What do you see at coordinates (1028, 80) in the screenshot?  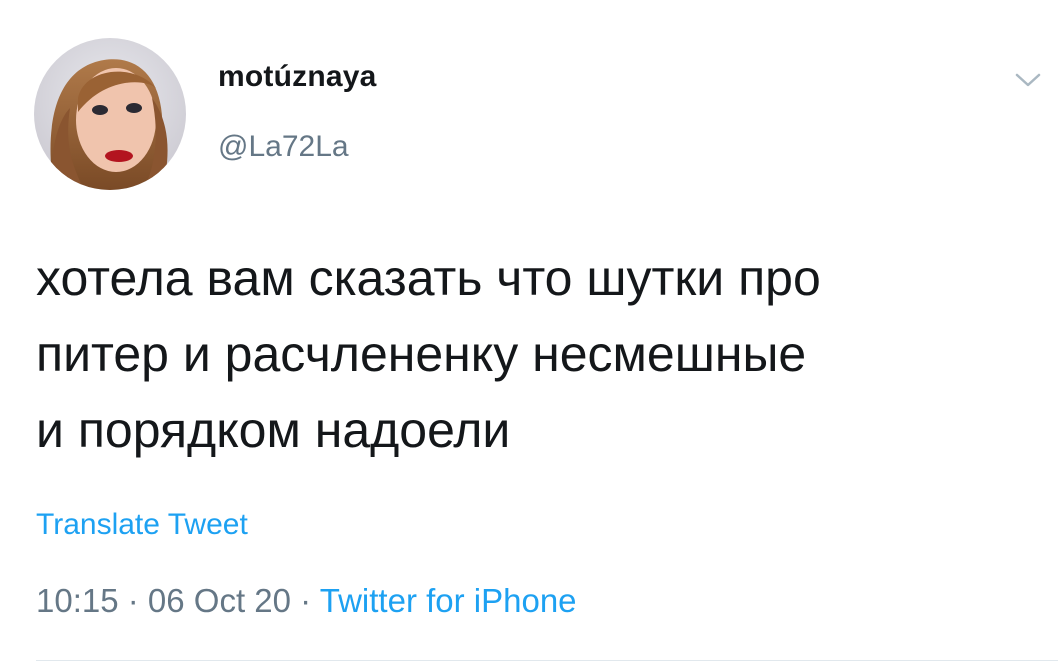 I see `chevron-down-icon` at bounding box center [1028, 80].